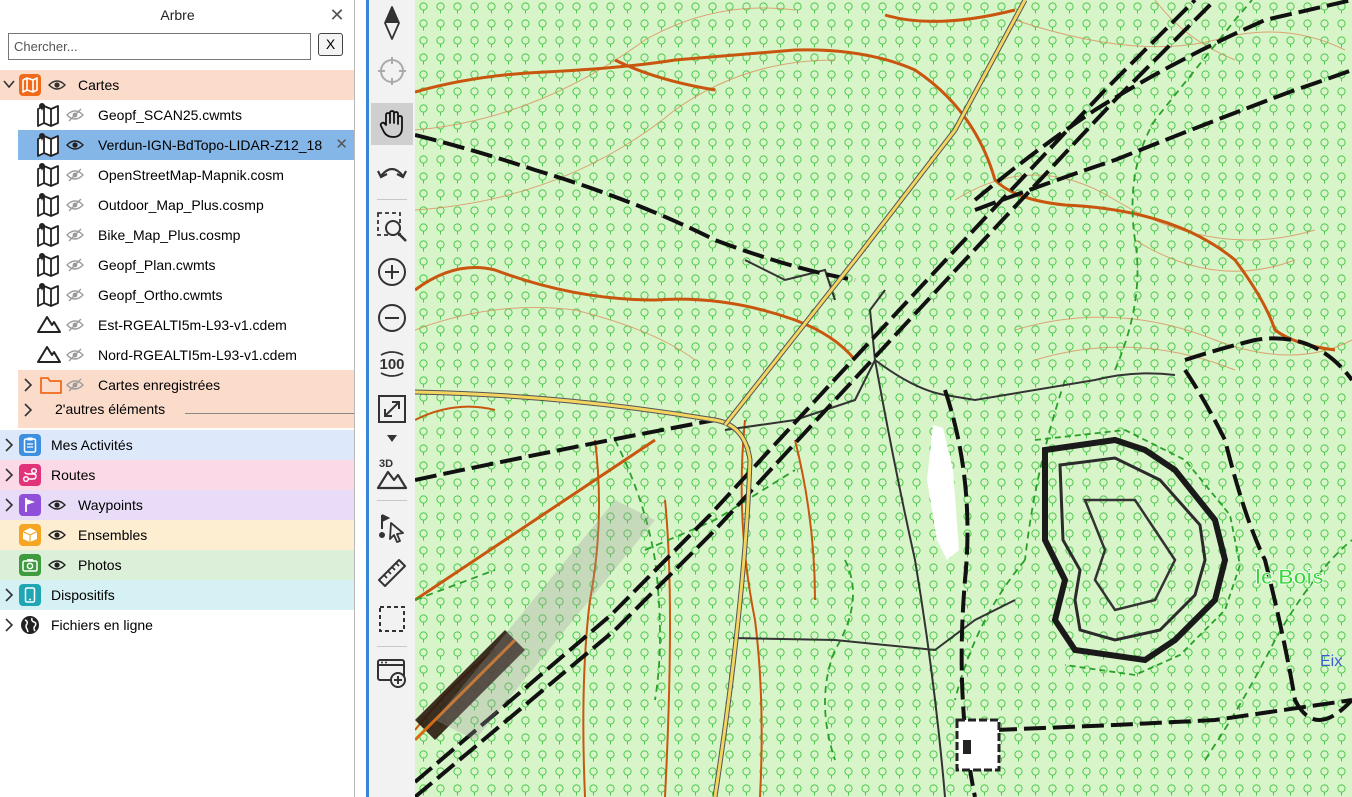 The image size is (1352, 797). I want to click on tree-category-label: Mes Activités, so click(92, 445).